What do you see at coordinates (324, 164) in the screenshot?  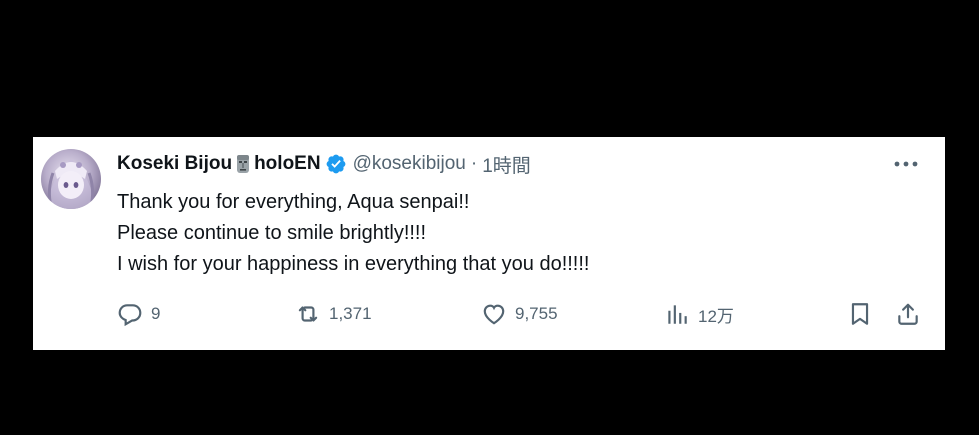 I see `tweet-header: Koseki Bijou holoEN @kosekibijou · 1時間` at bounding box center [324, 164].